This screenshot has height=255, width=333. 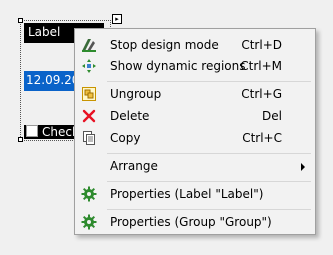 What do you see at coordinates (32, 131) in the screenshot?
I see `checkbox-icon` at bounding box center [32, 131].